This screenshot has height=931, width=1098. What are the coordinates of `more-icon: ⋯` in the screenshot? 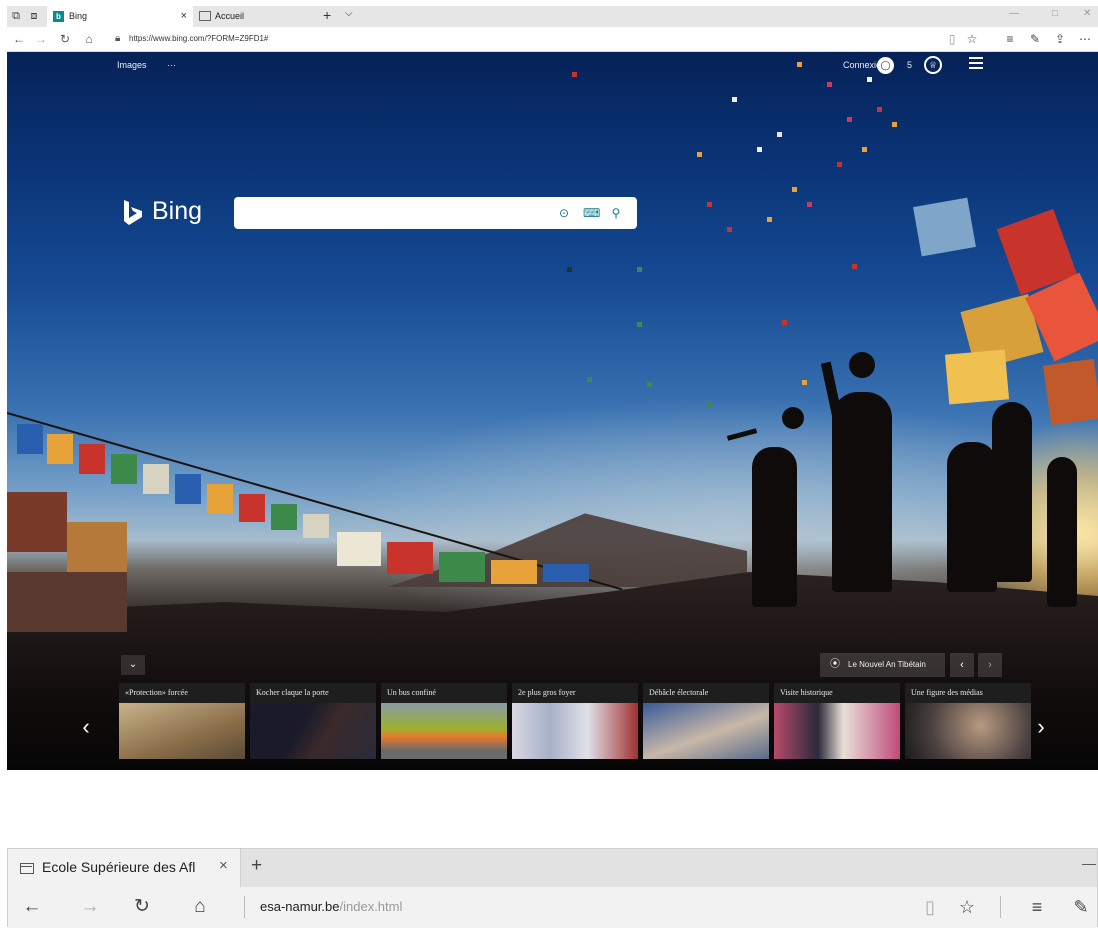 It's located at (1085, 39).